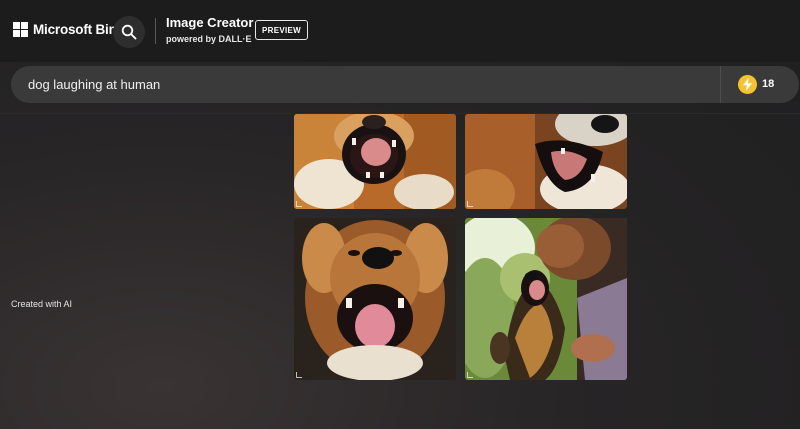  I want to click on bing-logo: Microsoft Bing, so click(69, 29).